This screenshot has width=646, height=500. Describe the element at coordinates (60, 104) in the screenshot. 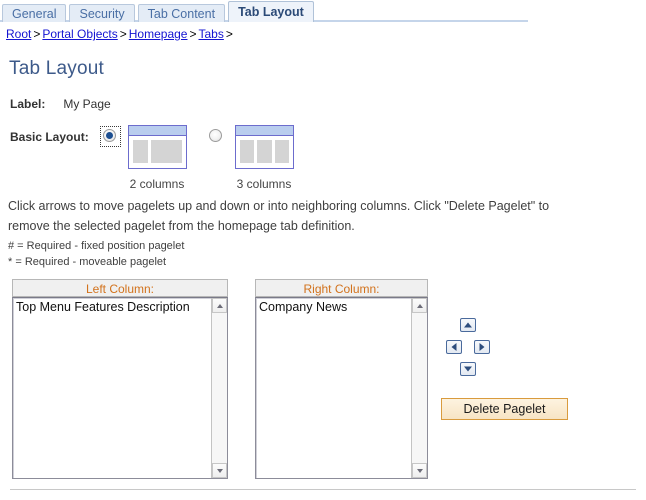

I see `label-row: Label: My Page` at that location.